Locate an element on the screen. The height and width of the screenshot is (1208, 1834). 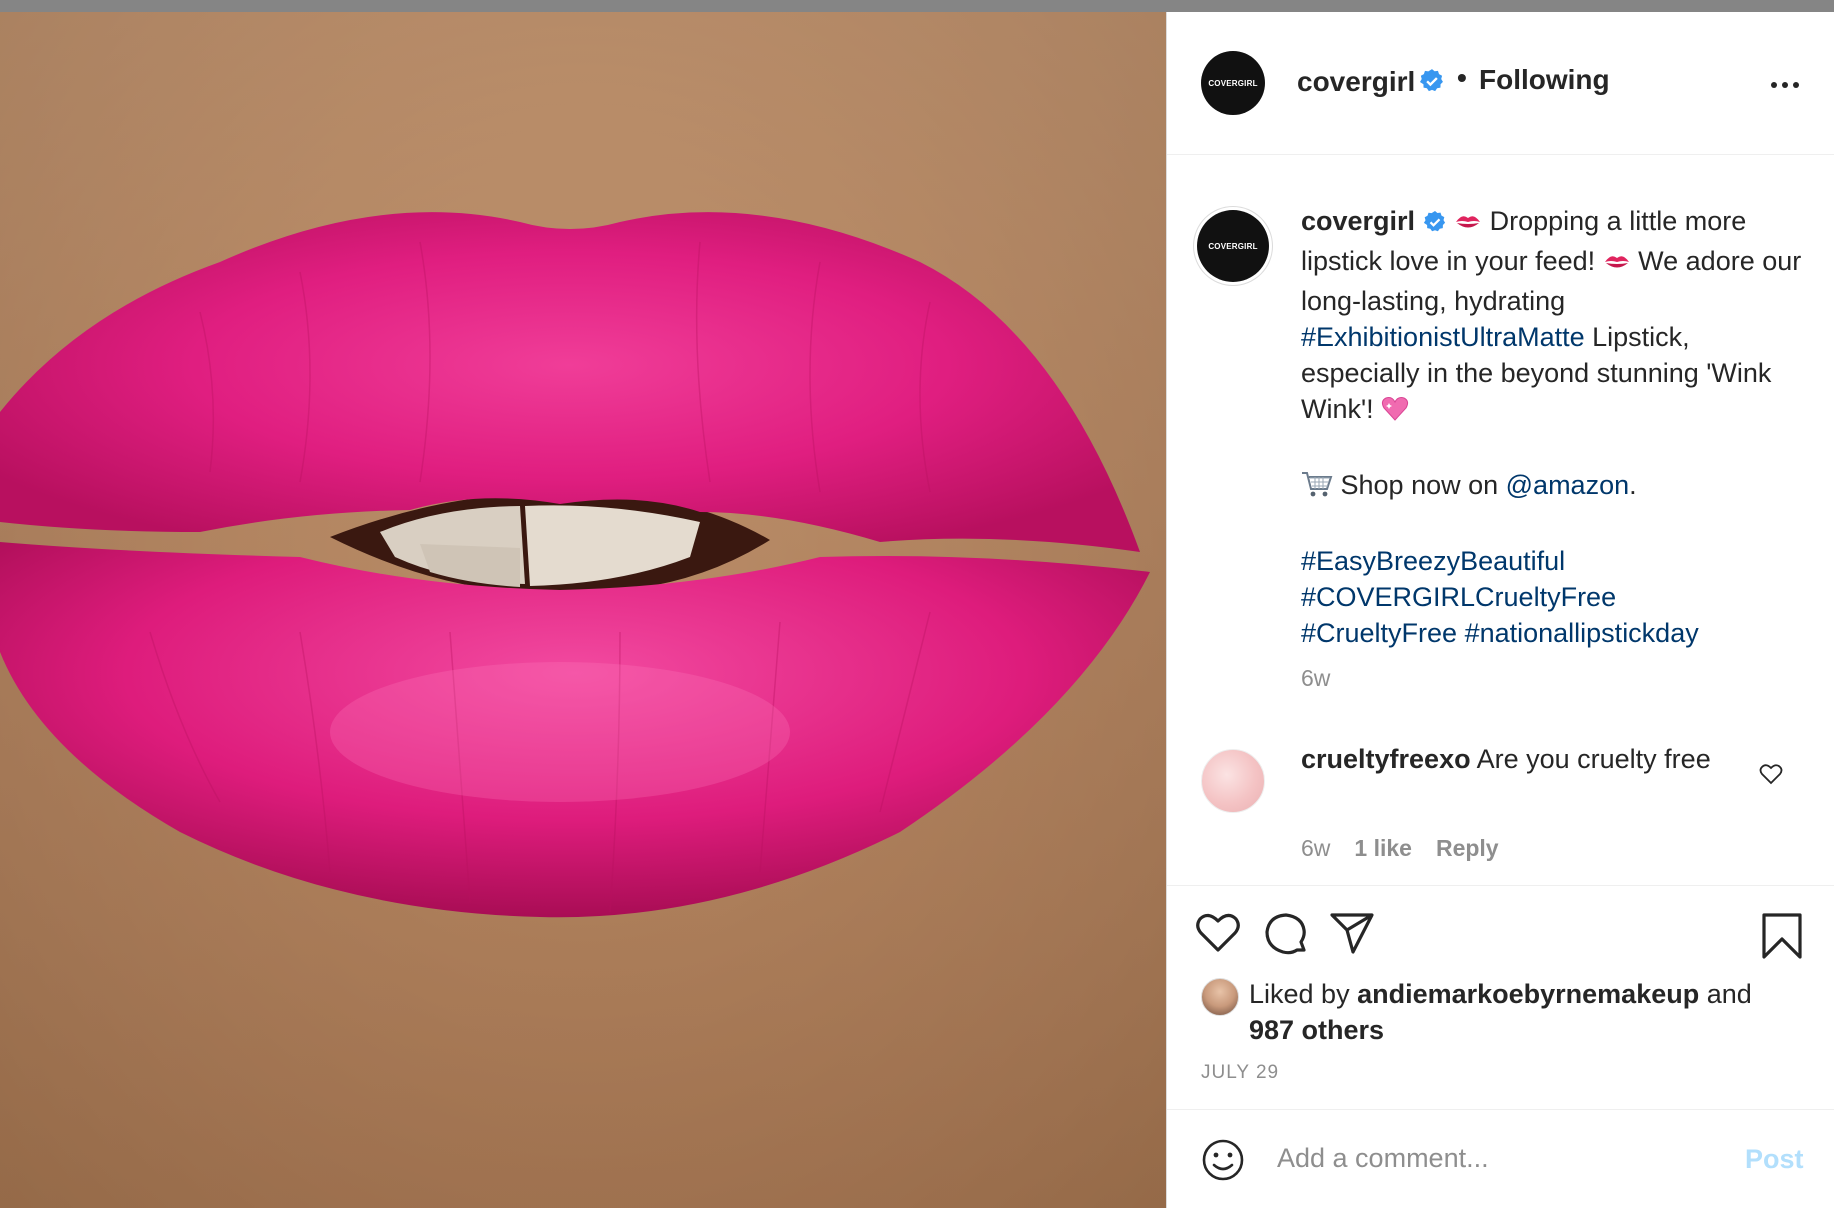
post-date: JULY 29 is located at coordinates (1240, 1073).